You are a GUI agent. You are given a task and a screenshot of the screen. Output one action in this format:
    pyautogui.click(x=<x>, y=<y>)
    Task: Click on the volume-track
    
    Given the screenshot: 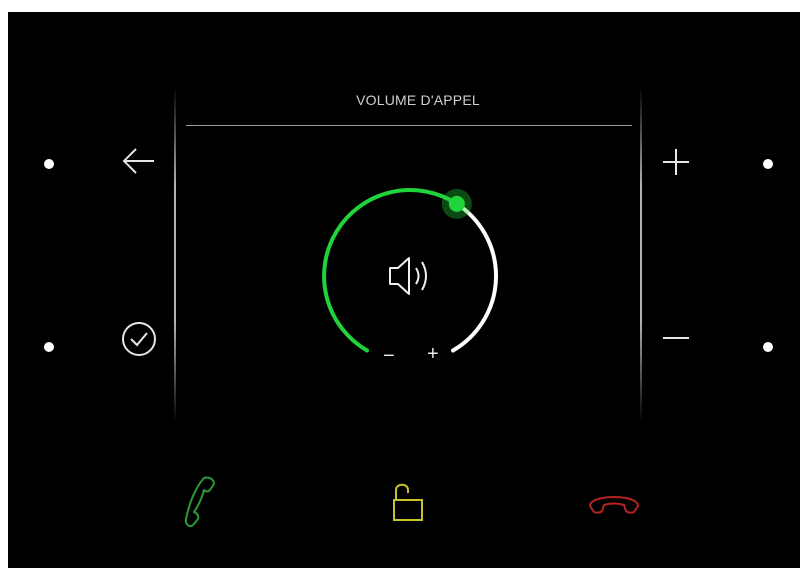 What is the action you would take?
    pyautogui.click(x=474, y=277)
    